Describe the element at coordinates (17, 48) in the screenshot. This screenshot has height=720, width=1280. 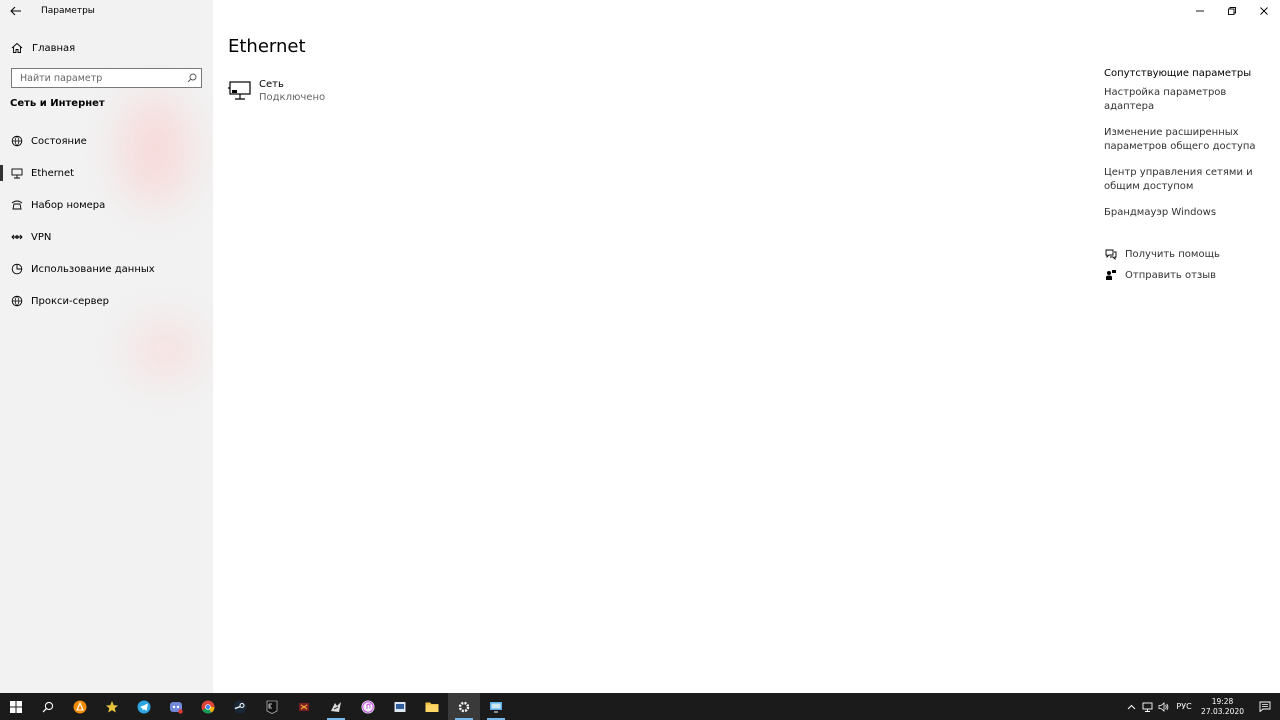
I see `home-icon` at that location.